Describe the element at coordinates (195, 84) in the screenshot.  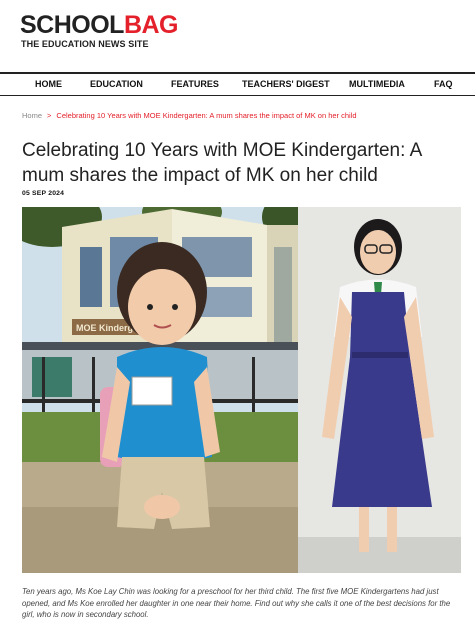
I see `nav-features: FEATURES` at that location.